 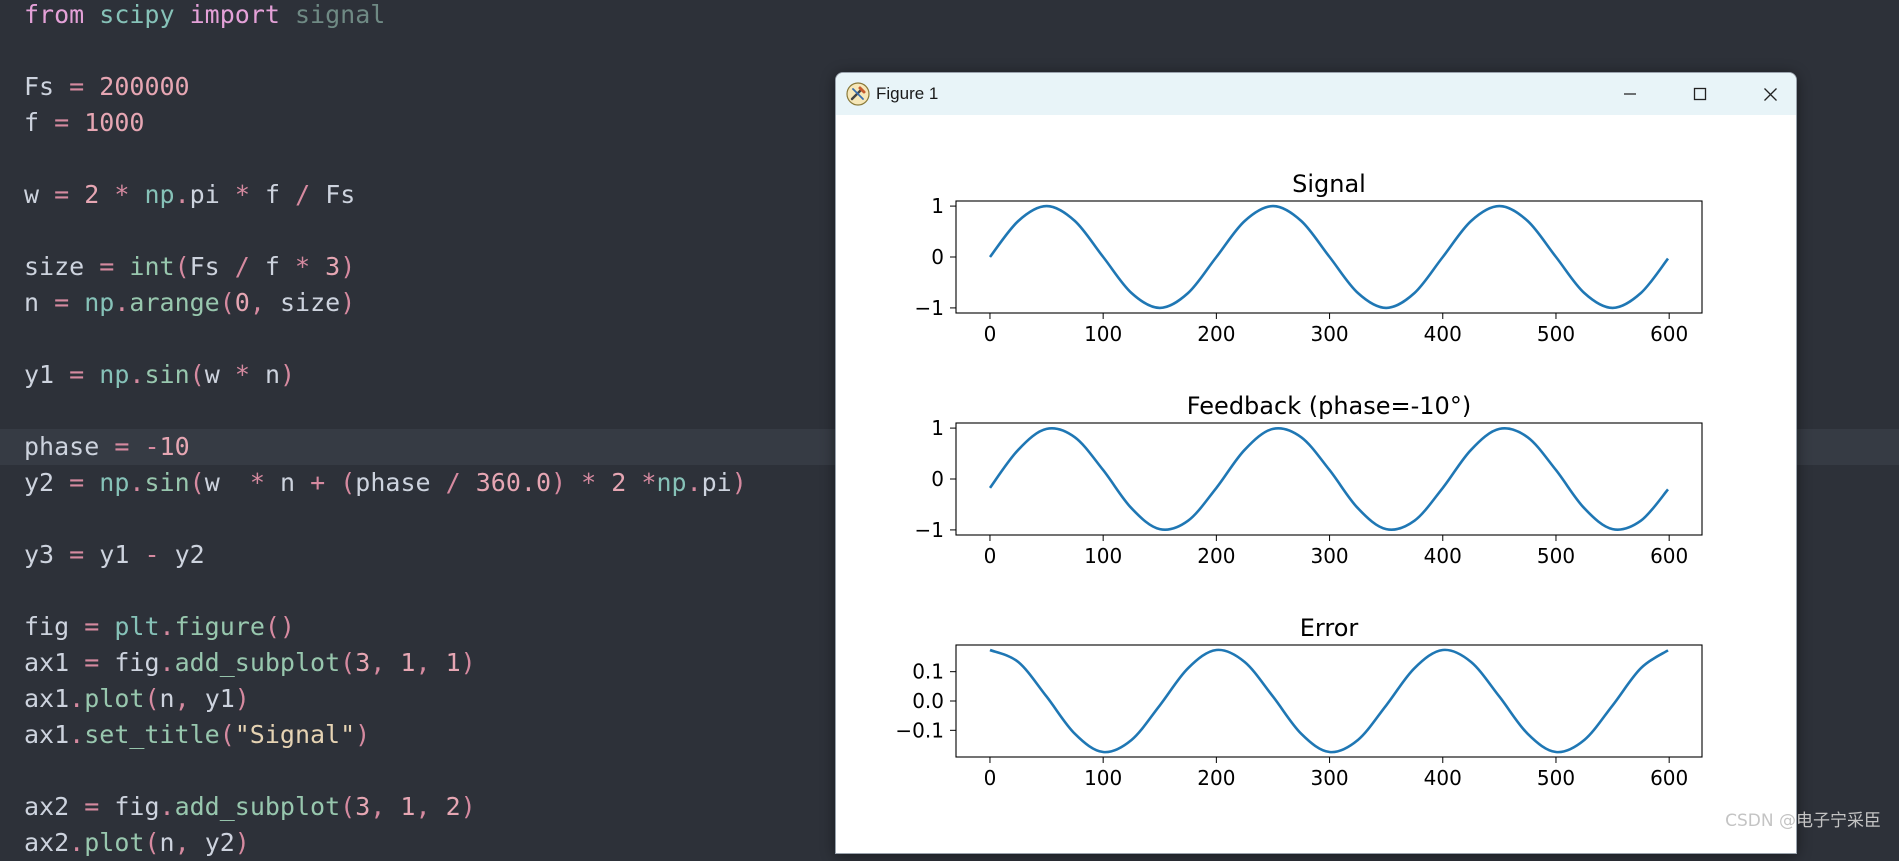 I want to click on code-line, so click(x=949, y=51).